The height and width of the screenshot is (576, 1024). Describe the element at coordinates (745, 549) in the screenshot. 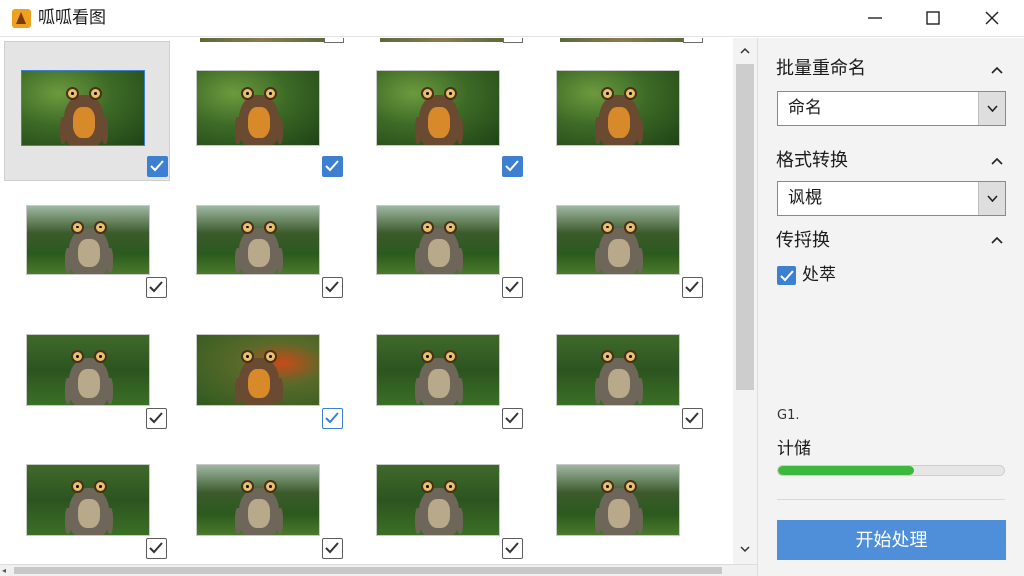

I see `scroll-down-icon` at that location.